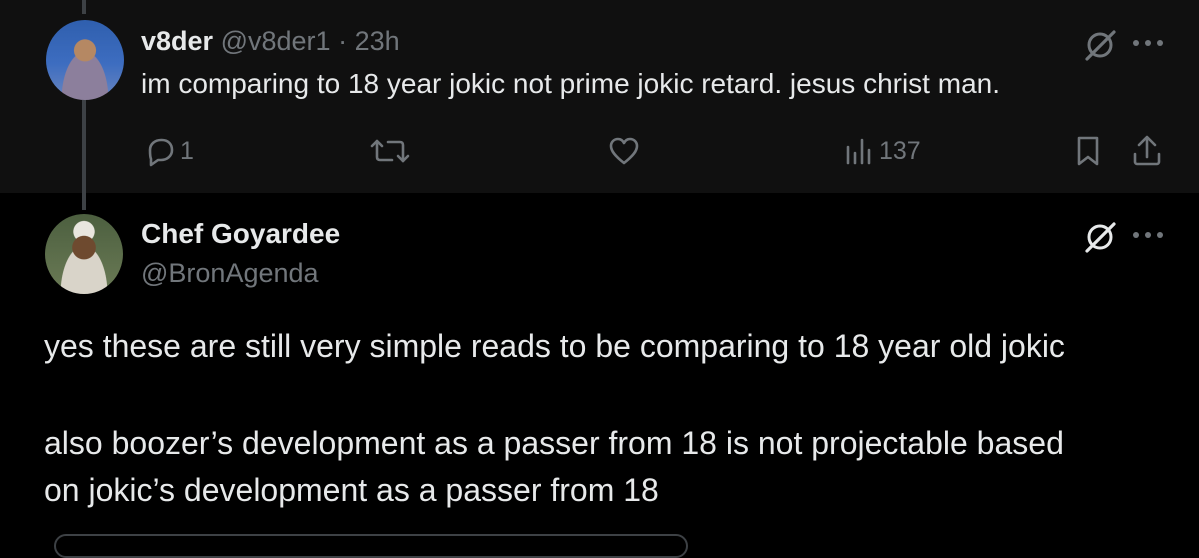 This screenshot has width=1199, height=558. What do you see at coordinates (161, 152) in the screenshot?
I see `reply-icon` at bounding box center [161, 152].